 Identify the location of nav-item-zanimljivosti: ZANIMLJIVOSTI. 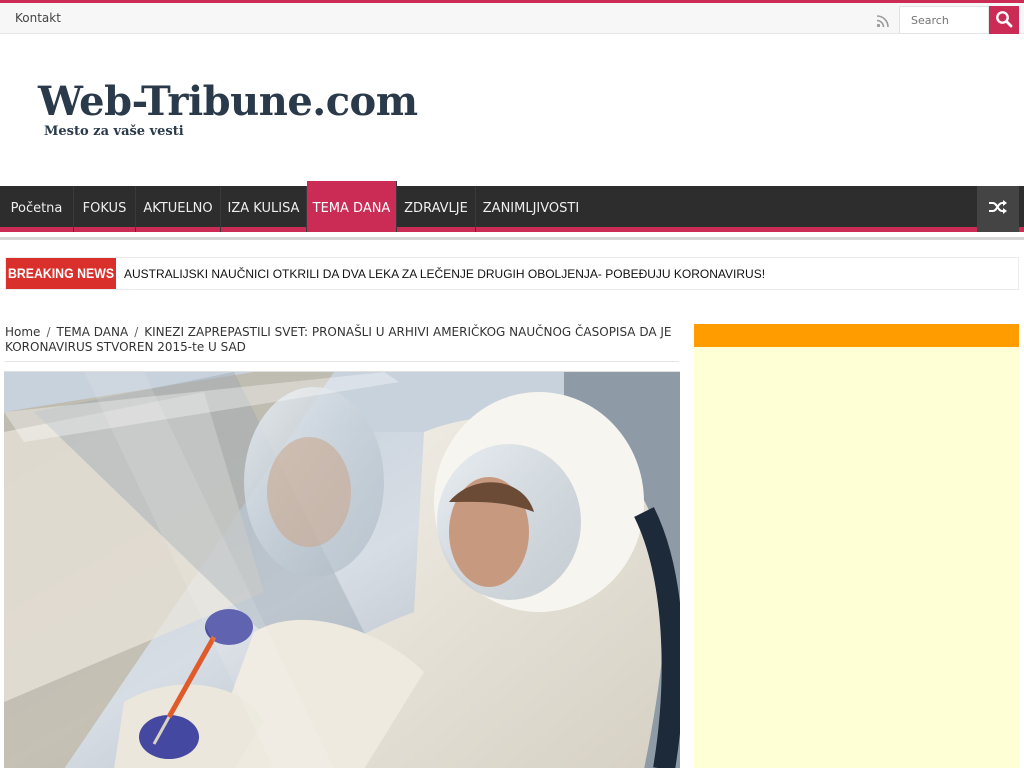
(531, 209).